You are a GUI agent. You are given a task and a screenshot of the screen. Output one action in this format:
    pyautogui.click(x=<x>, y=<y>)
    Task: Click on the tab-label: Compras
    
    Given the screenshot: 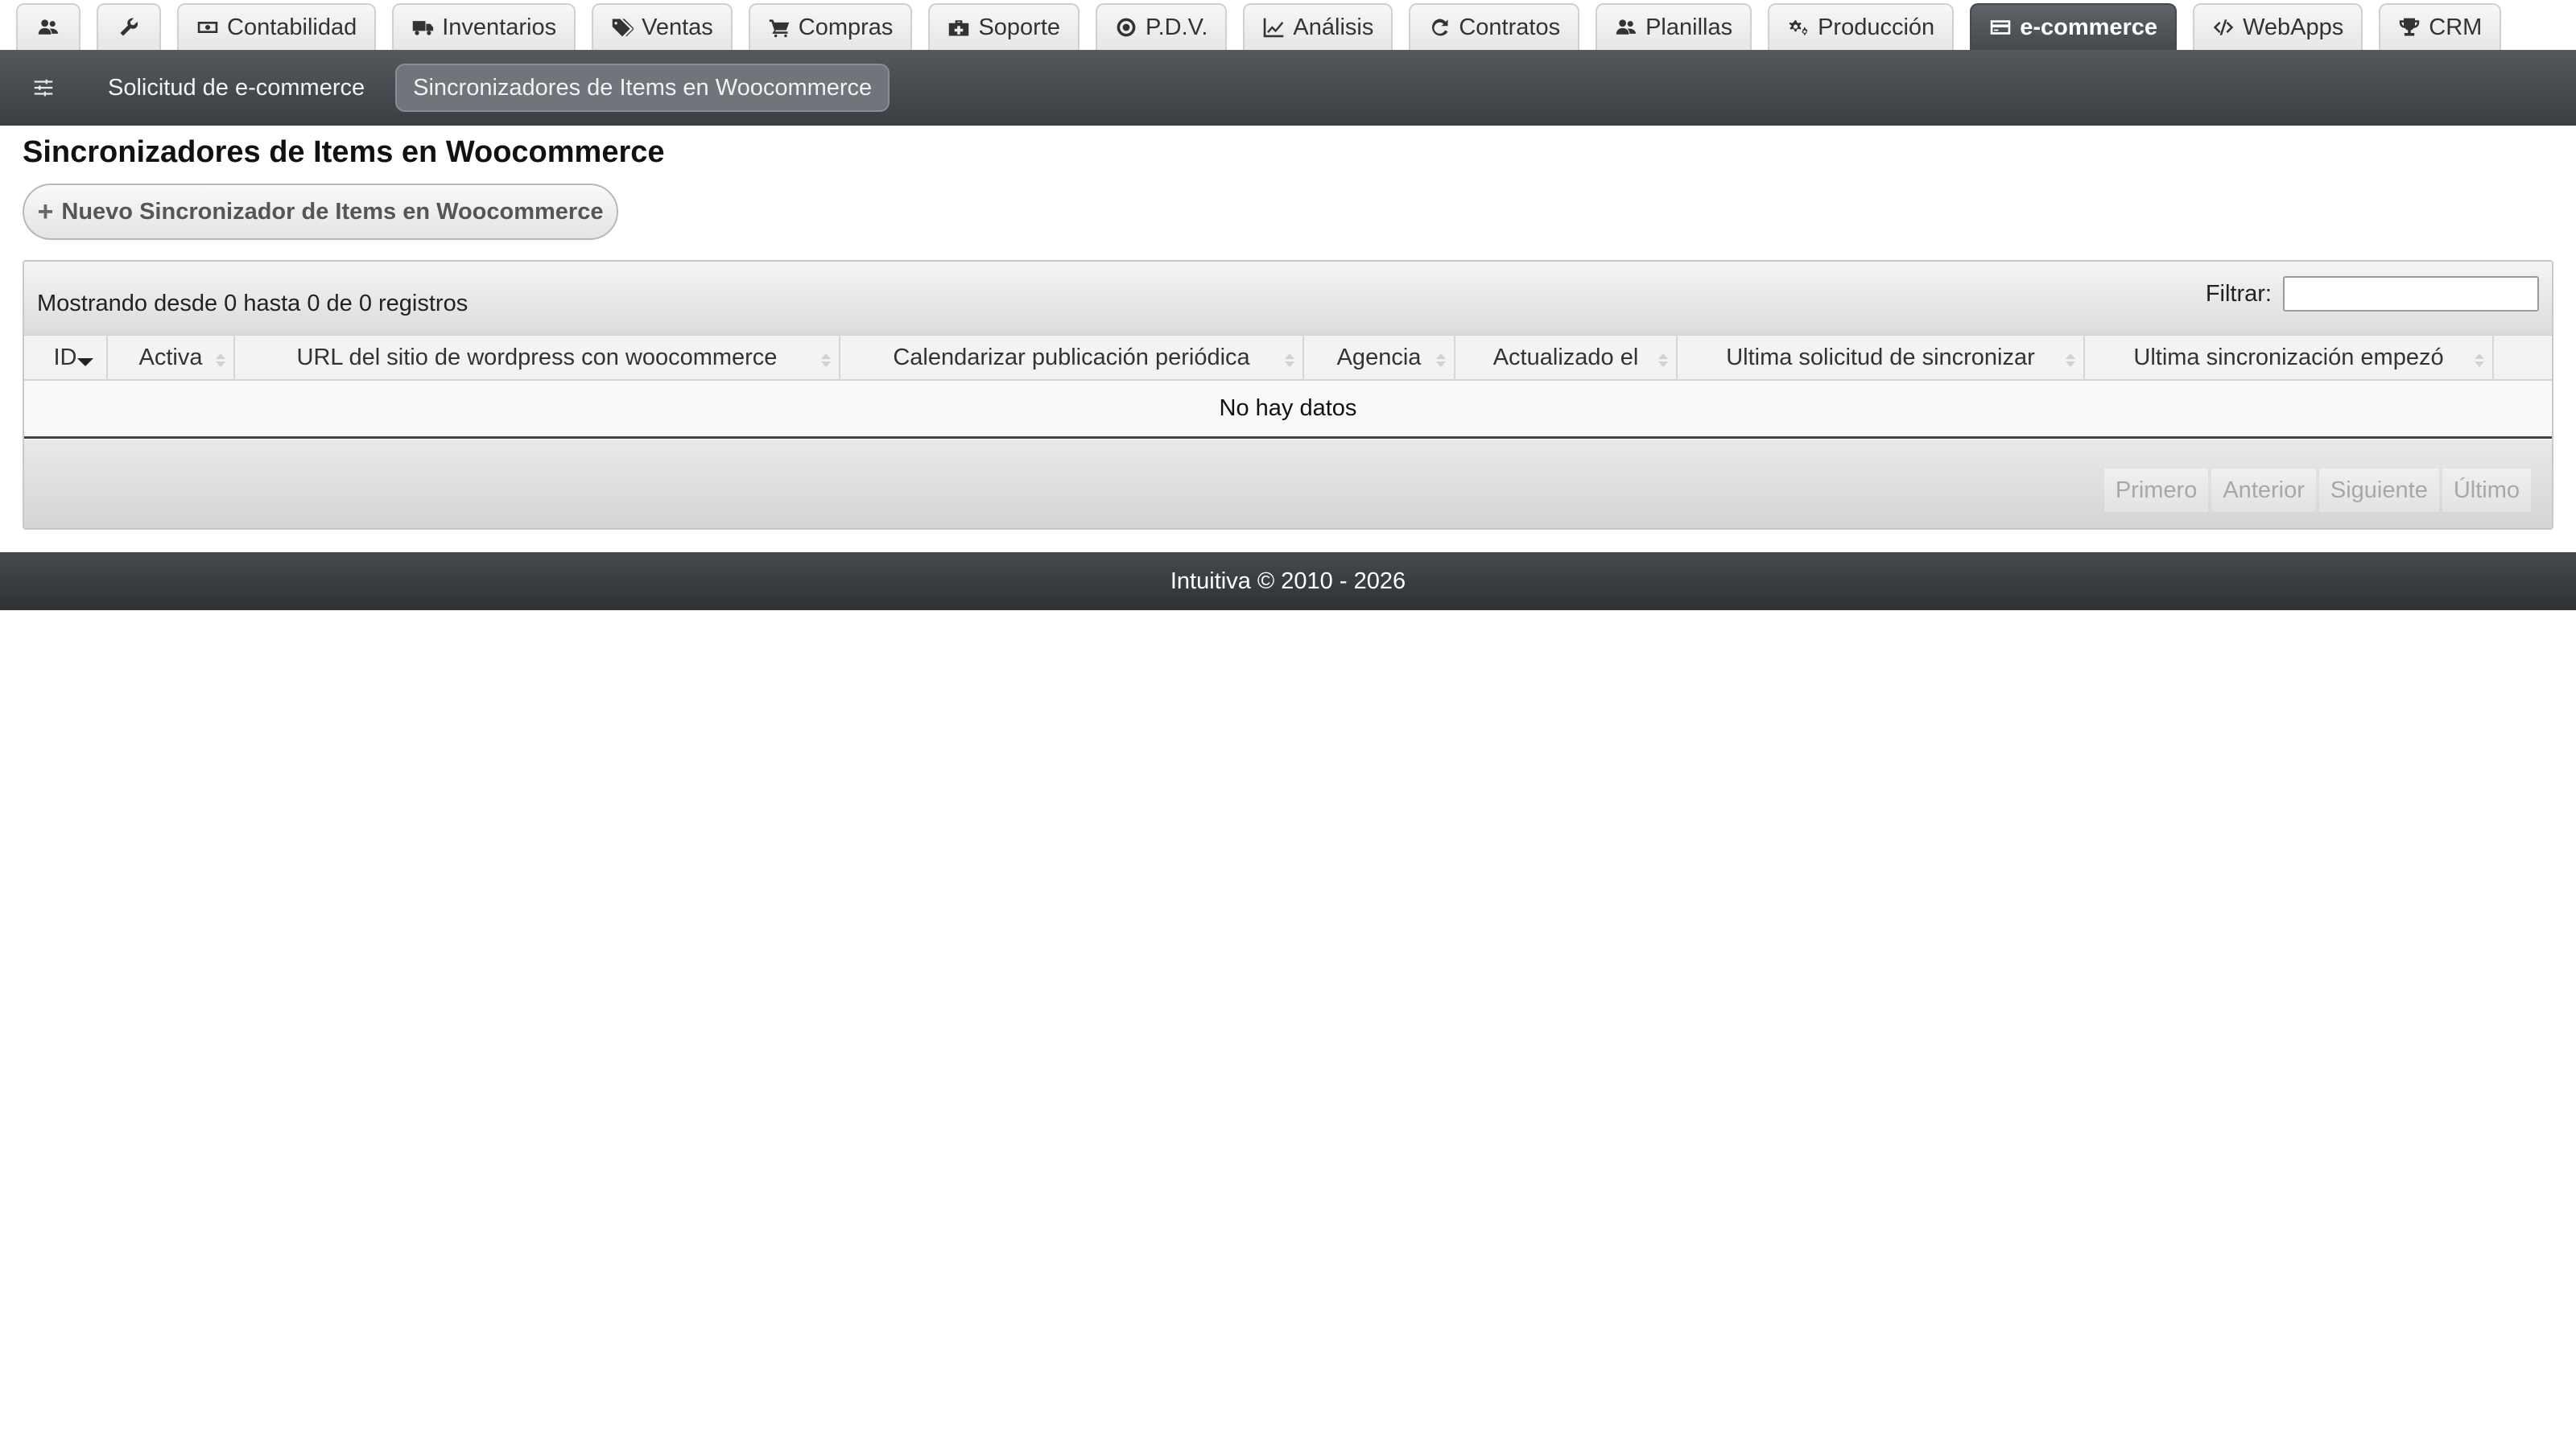 What is the action you would take?
    pyautogui.click(x=846, y=27)
    